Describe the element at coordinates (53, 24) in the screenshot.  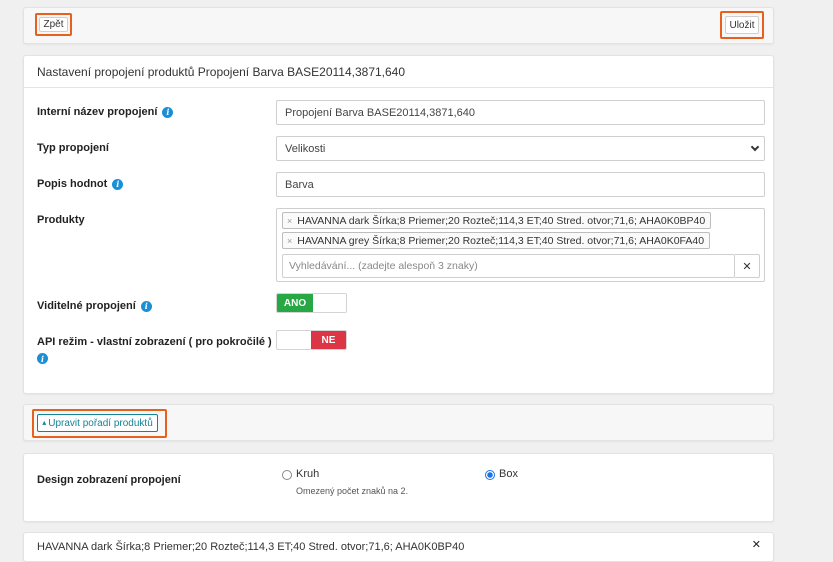
I see `back-button: Zpět` at that location.